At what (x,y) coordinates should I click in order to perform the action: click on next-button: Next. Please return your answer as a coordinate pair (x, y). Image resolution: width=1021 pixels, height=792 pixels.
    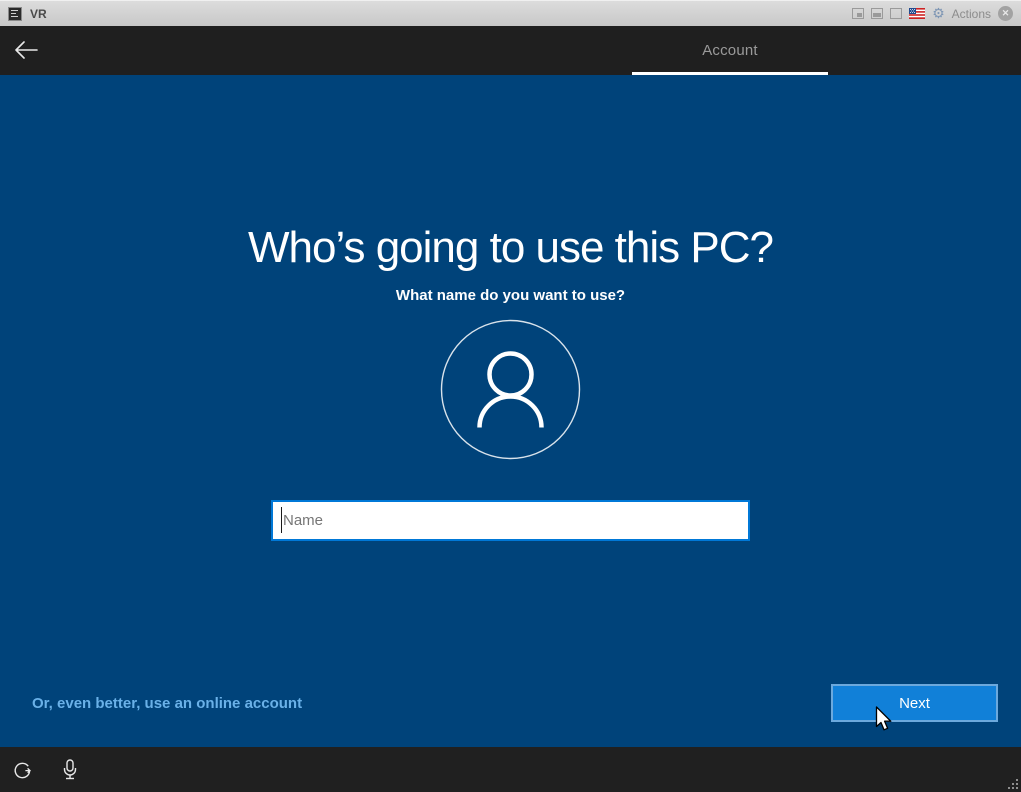
    Looking at the image, I should click on (914, 703).